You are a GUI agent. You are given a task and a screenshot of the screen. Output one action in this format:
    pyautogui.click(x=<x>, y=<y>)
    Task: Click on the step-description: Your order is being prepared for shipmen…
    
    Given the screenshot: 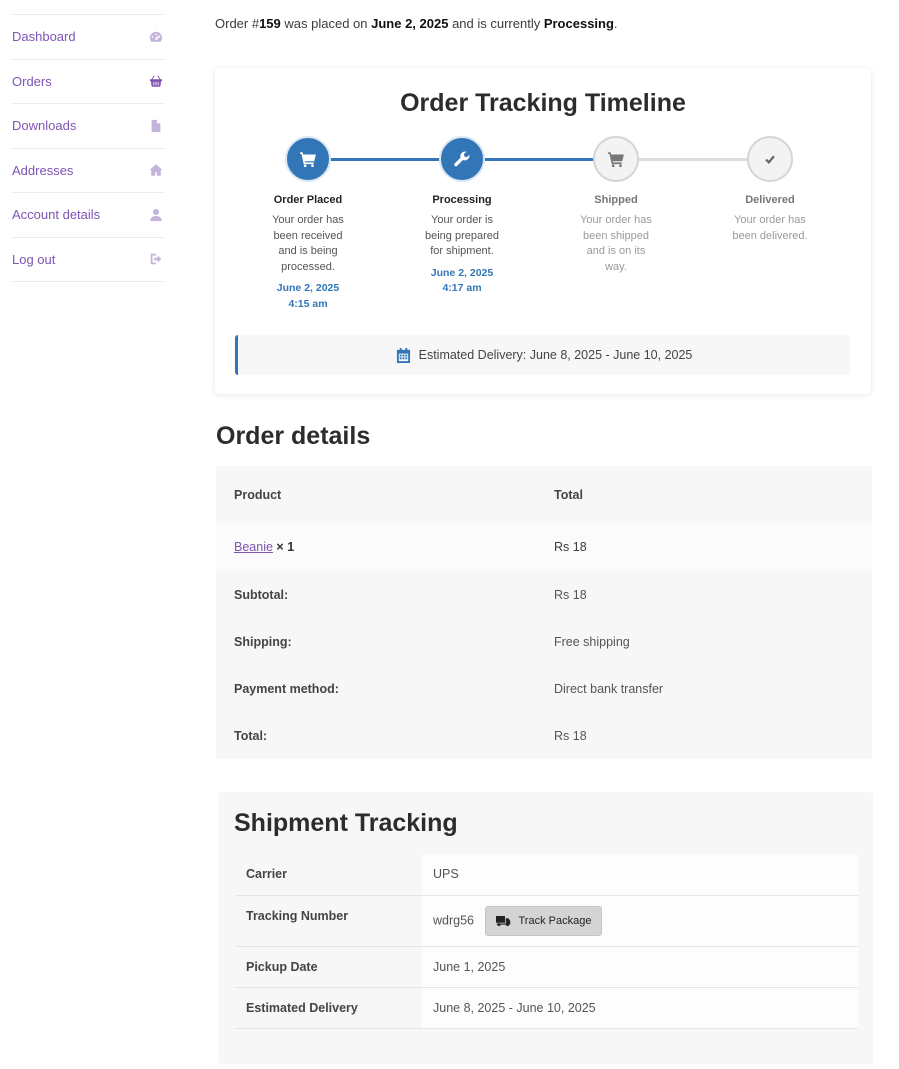 What is the action you would take?
    pyautogui.click(x=461, y=235)
    